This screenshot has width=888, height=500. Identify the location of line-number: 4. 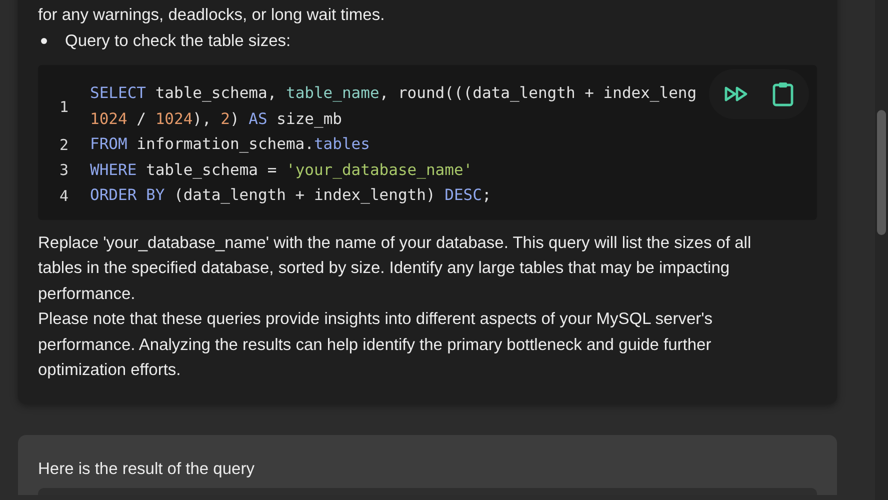
(64, 195).